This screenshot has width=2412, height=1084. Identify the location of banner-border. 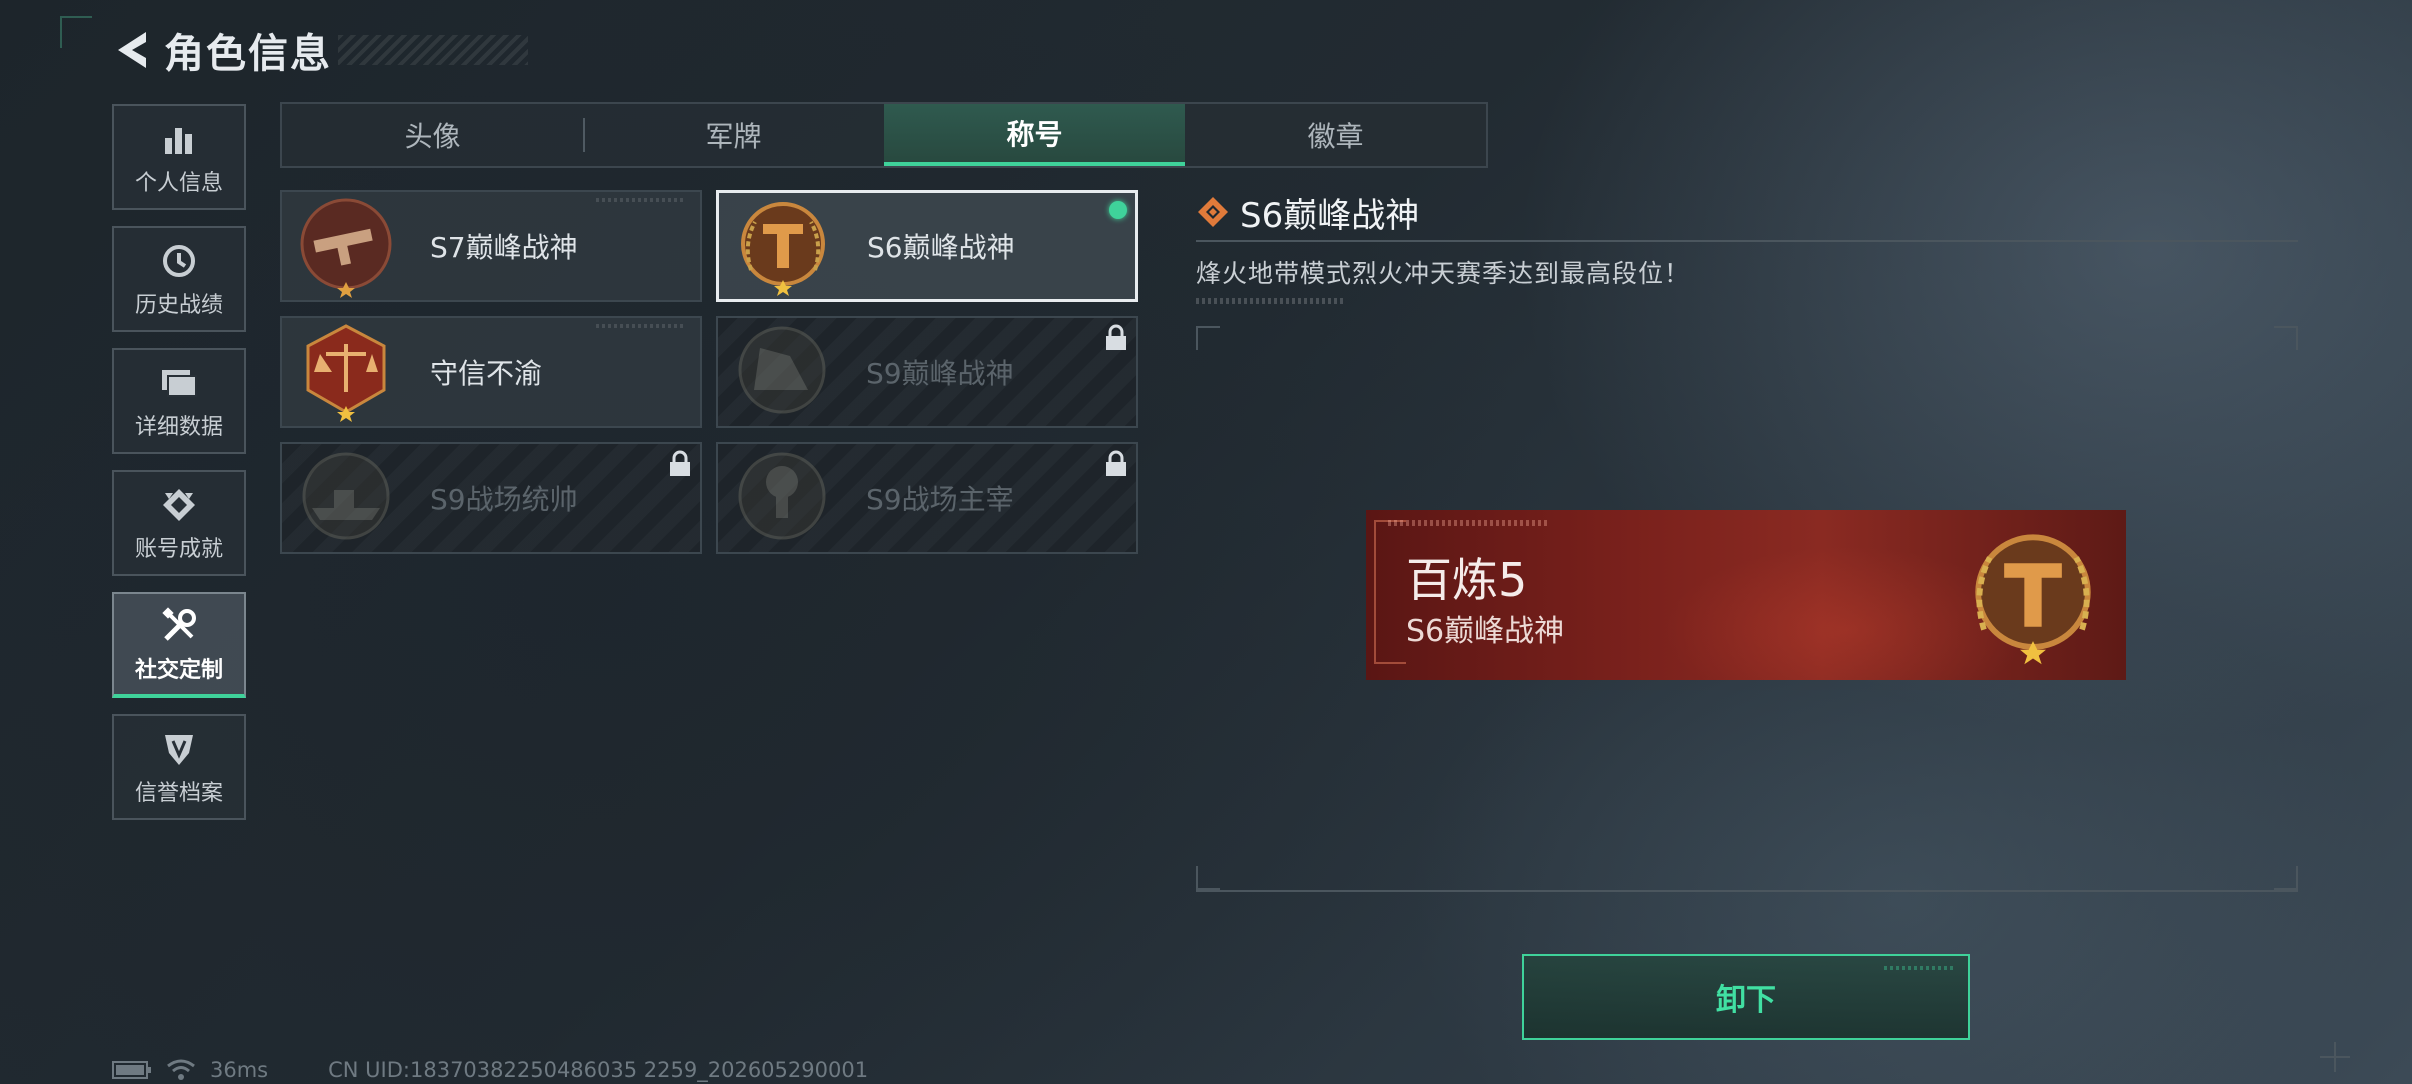
(1390, 592).